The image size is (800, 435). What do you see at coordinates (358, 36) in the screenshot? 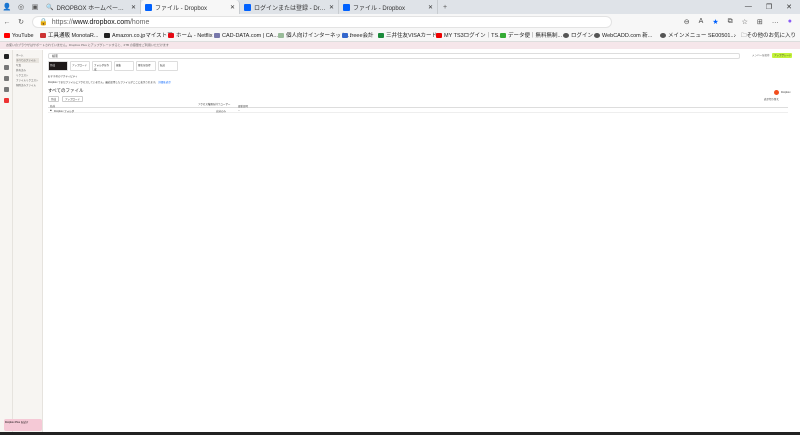
I see `bookmark: freee会計` at bounding box center [358, 36].